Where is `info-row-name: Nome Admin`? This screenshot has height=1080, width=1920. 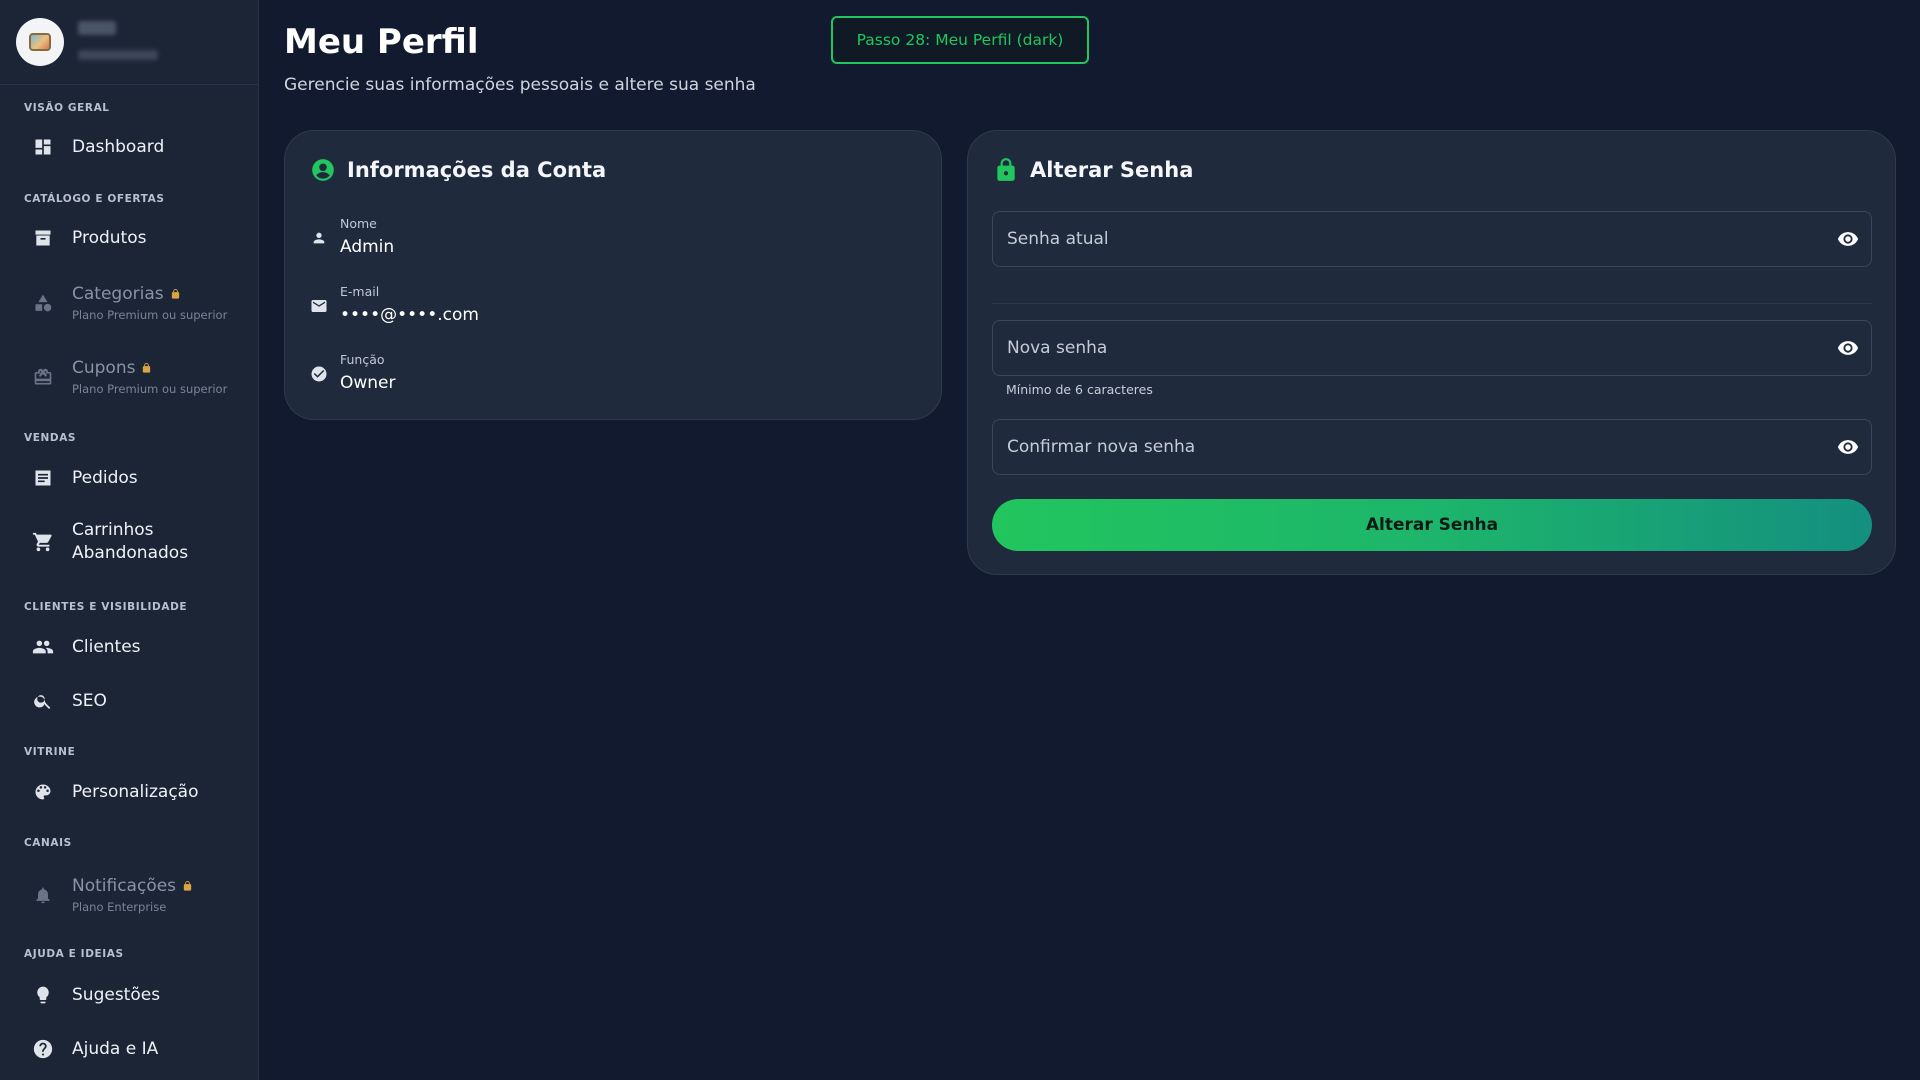
info-row-name: Nome Admin is located at coordinates (351, 236).